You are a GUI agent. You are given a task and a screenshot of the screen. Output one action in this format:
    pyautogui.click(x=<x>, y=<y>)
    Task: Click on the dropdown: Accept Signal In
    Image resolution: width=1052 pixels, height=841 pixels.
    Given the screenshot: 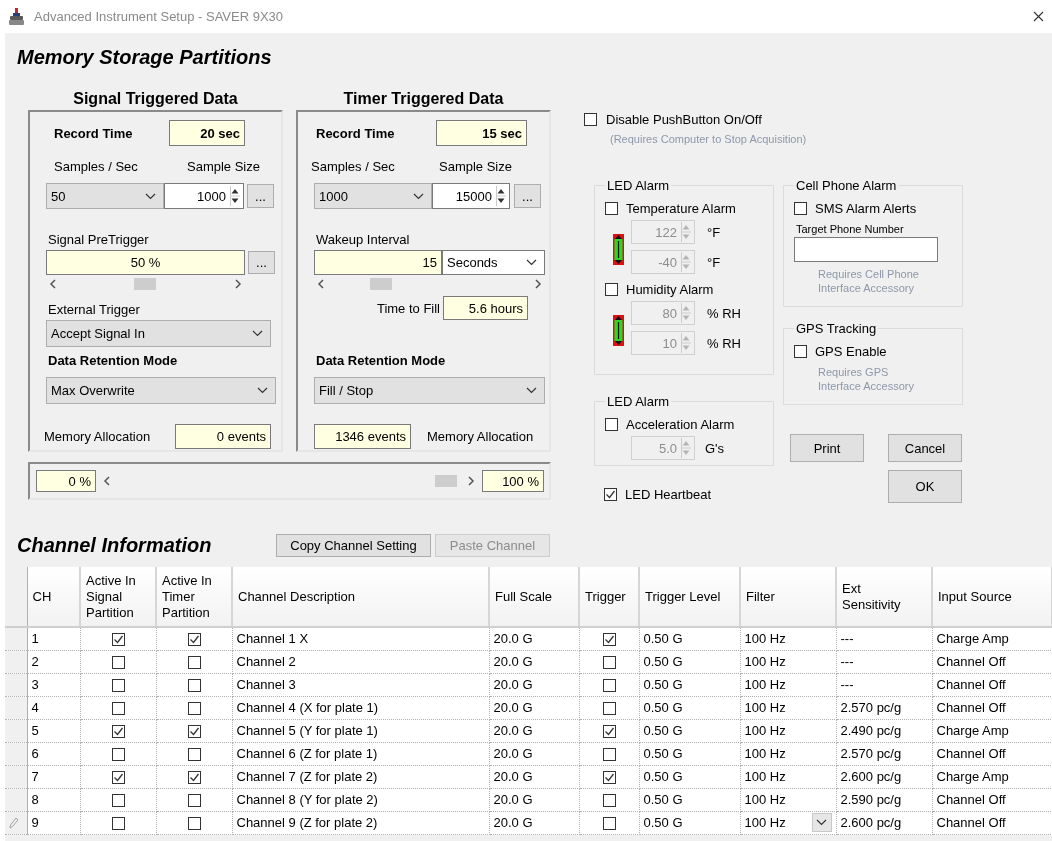 What is the action you would take?
    pyautogui.click(x=158, y=333)
    